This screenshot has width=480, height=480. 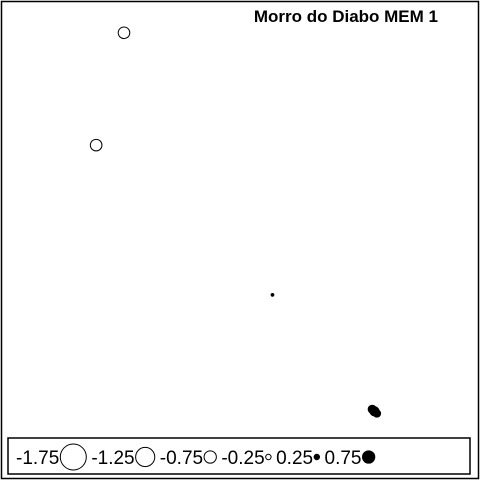 I want to click on legend-label-4: -0.25, so click(x=242, y=458).